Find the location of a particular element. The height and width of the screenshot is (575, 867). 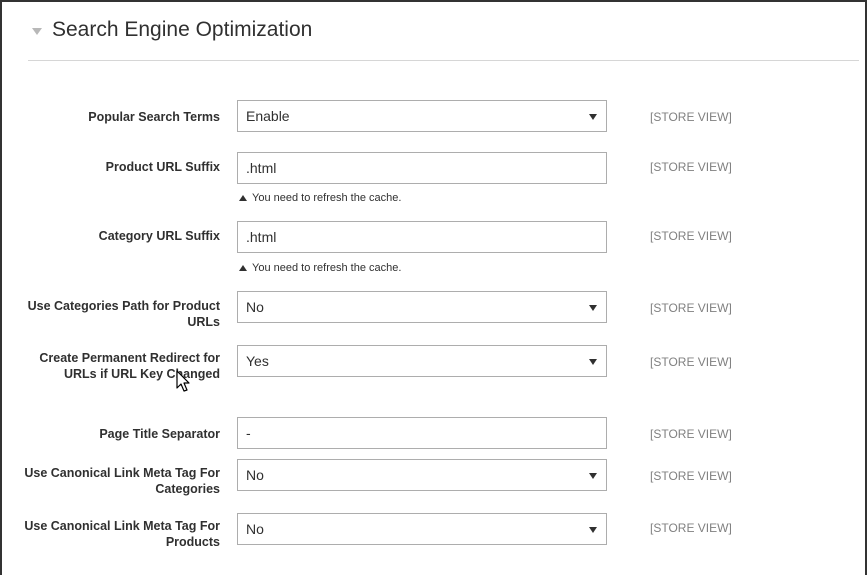

section-divider is located at coordinates (443, 60).